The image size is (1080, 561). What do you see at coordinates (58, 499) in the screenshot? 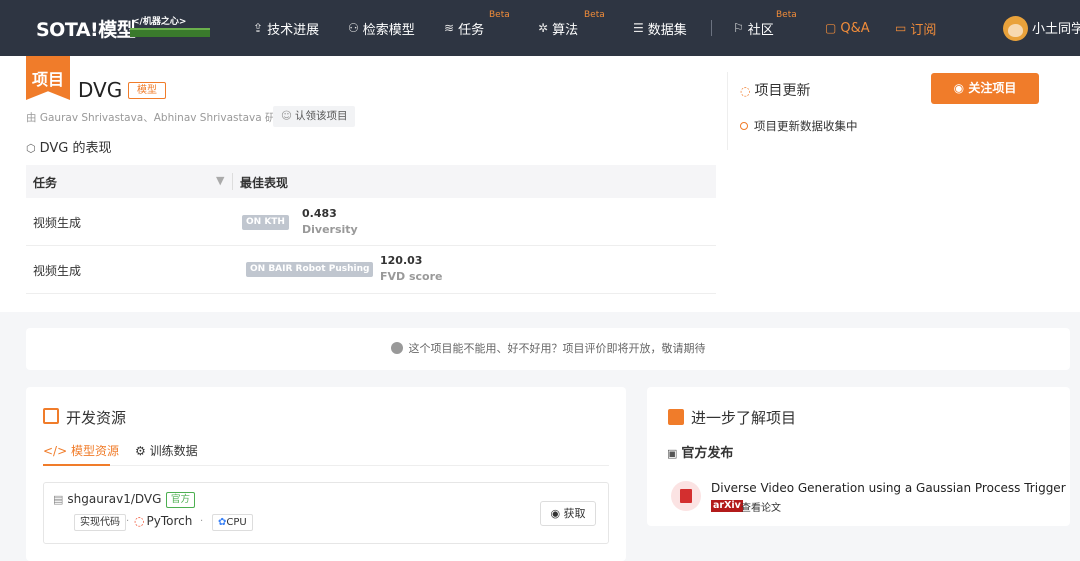
I see `repo-icon: ▤` at bounding box center [58, 499].